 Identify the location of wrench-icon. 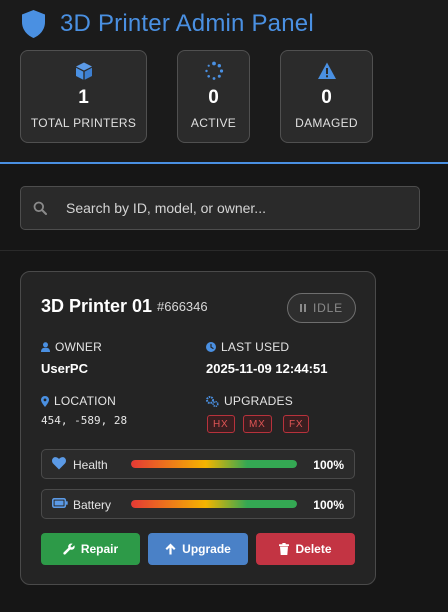
(69, 549).